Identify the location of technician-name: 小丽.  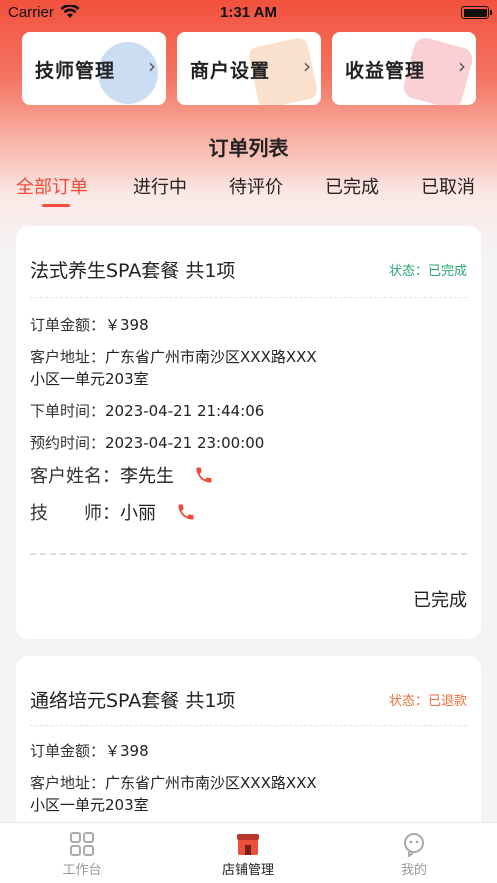
(138, 513).